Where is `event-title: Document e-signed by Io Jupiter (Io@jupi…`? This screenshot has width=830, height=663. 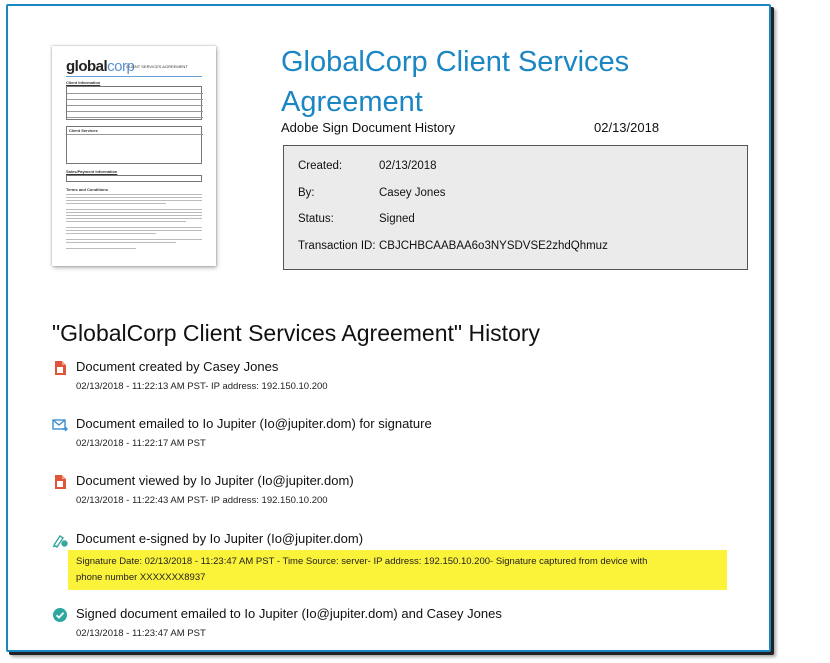 event-title: Document e-signed by Io Jupiter (Io@jupi… is located at coordinates (220, 538).